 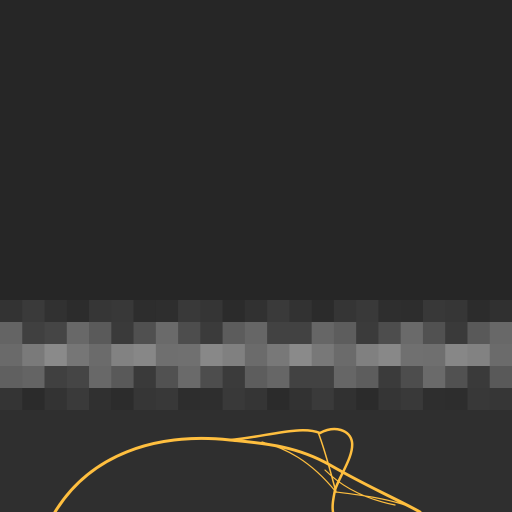 What do you see at coordinates (327, 462) in the screenshot?
I see `curve-path-thin-a` at bounding box center [327, 462].